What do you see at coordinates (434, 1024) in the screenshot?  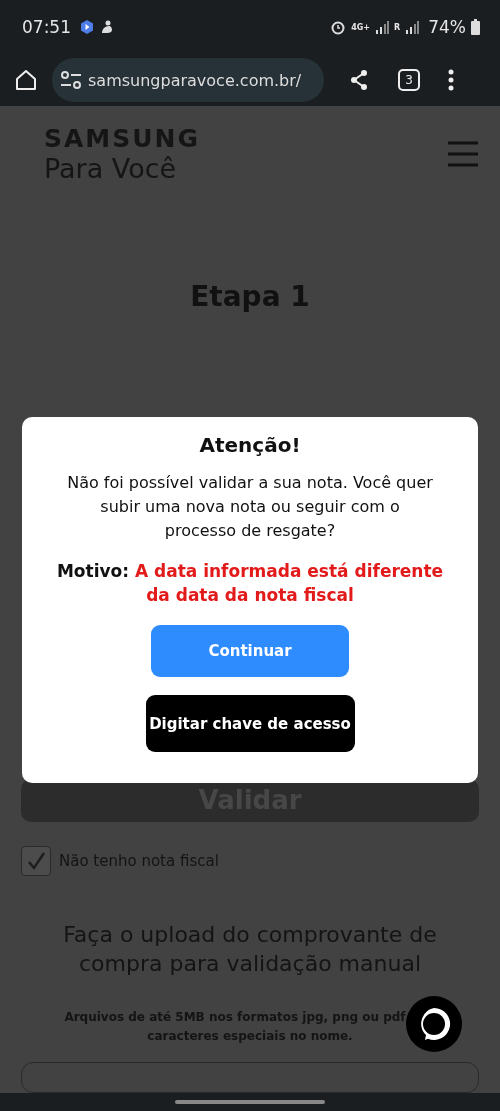 I see `chat-button` at bounding box center [434, 1024].